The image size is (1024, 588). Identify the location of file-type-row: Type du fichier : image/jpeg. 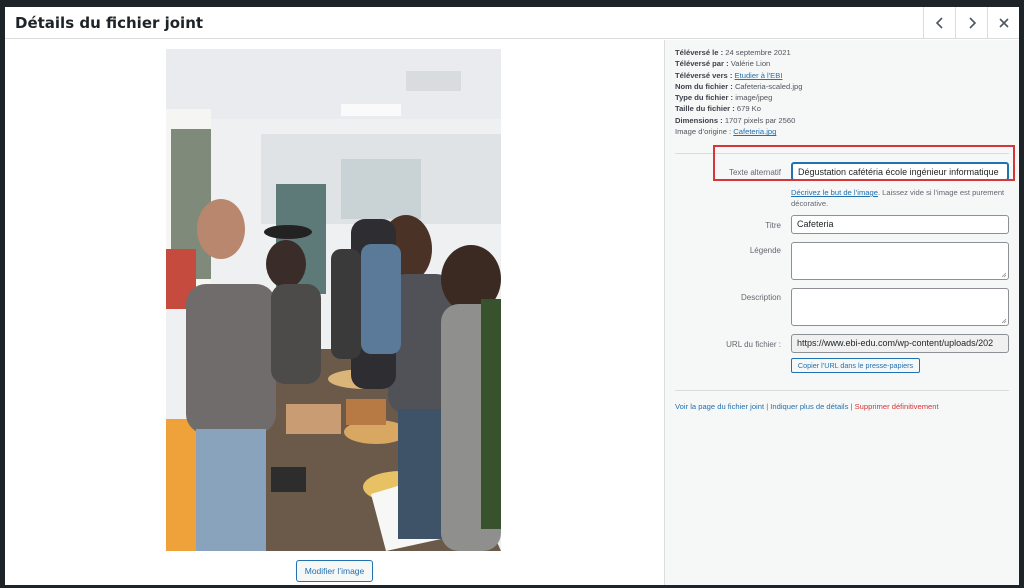
(724, 98).